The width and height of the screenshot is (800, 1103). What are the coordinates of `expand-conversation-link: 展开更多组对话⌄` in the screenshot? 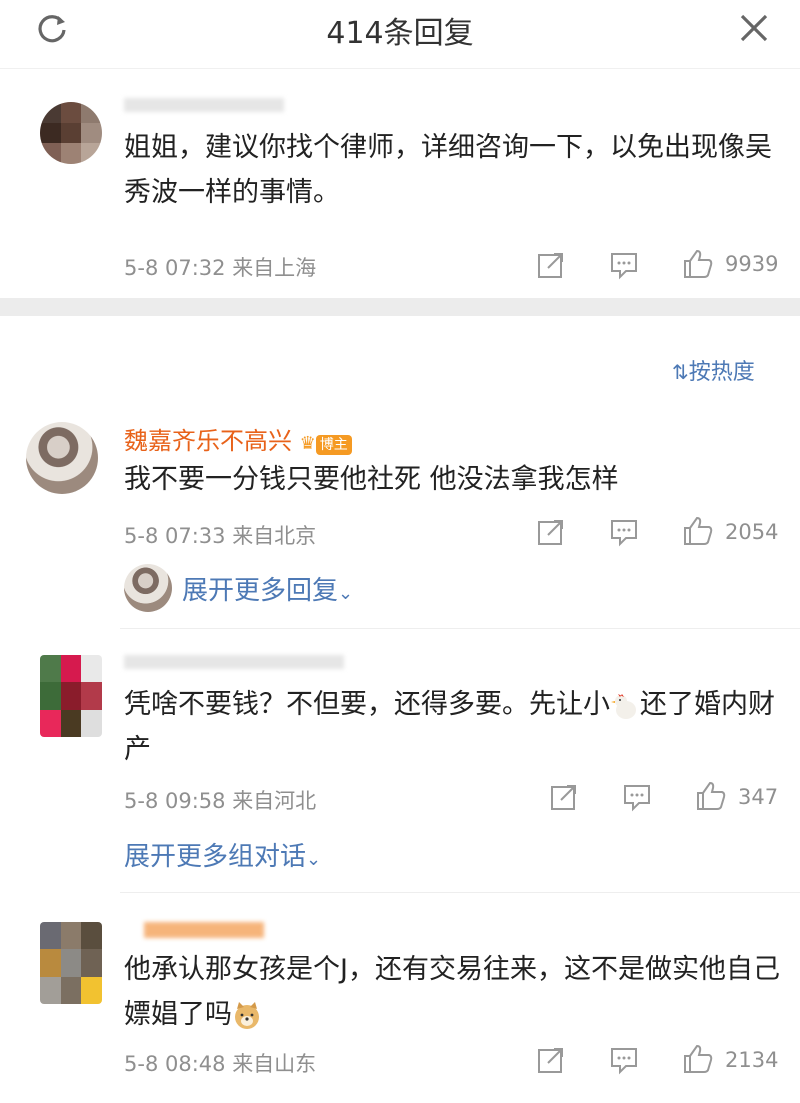 It's located at (222, 854).